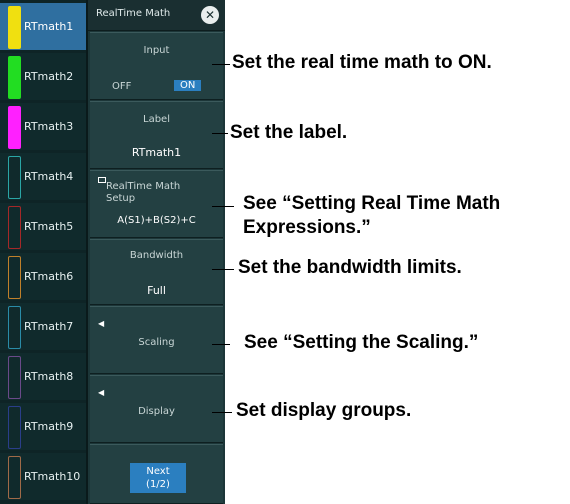 This screenshot has width=570, height=504. What do you see at coordinates (188, 85) in the screenshot?
I see `input-on-option: ON` at bounding box center [188, 85].